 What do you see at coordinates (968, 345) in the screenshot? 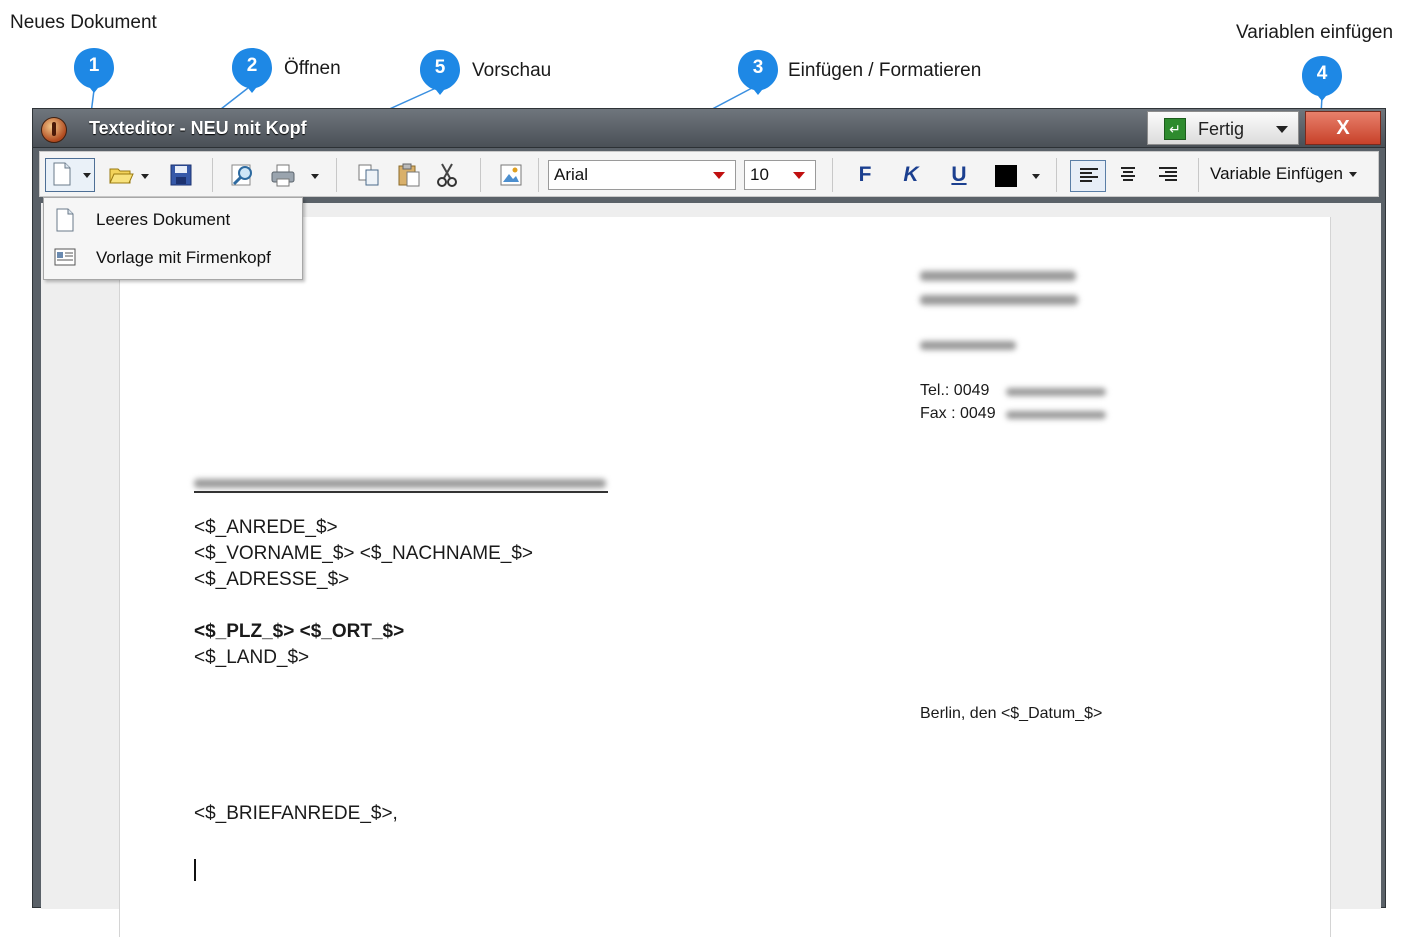
I see `redacted-city` at bounding box center [968, 345].